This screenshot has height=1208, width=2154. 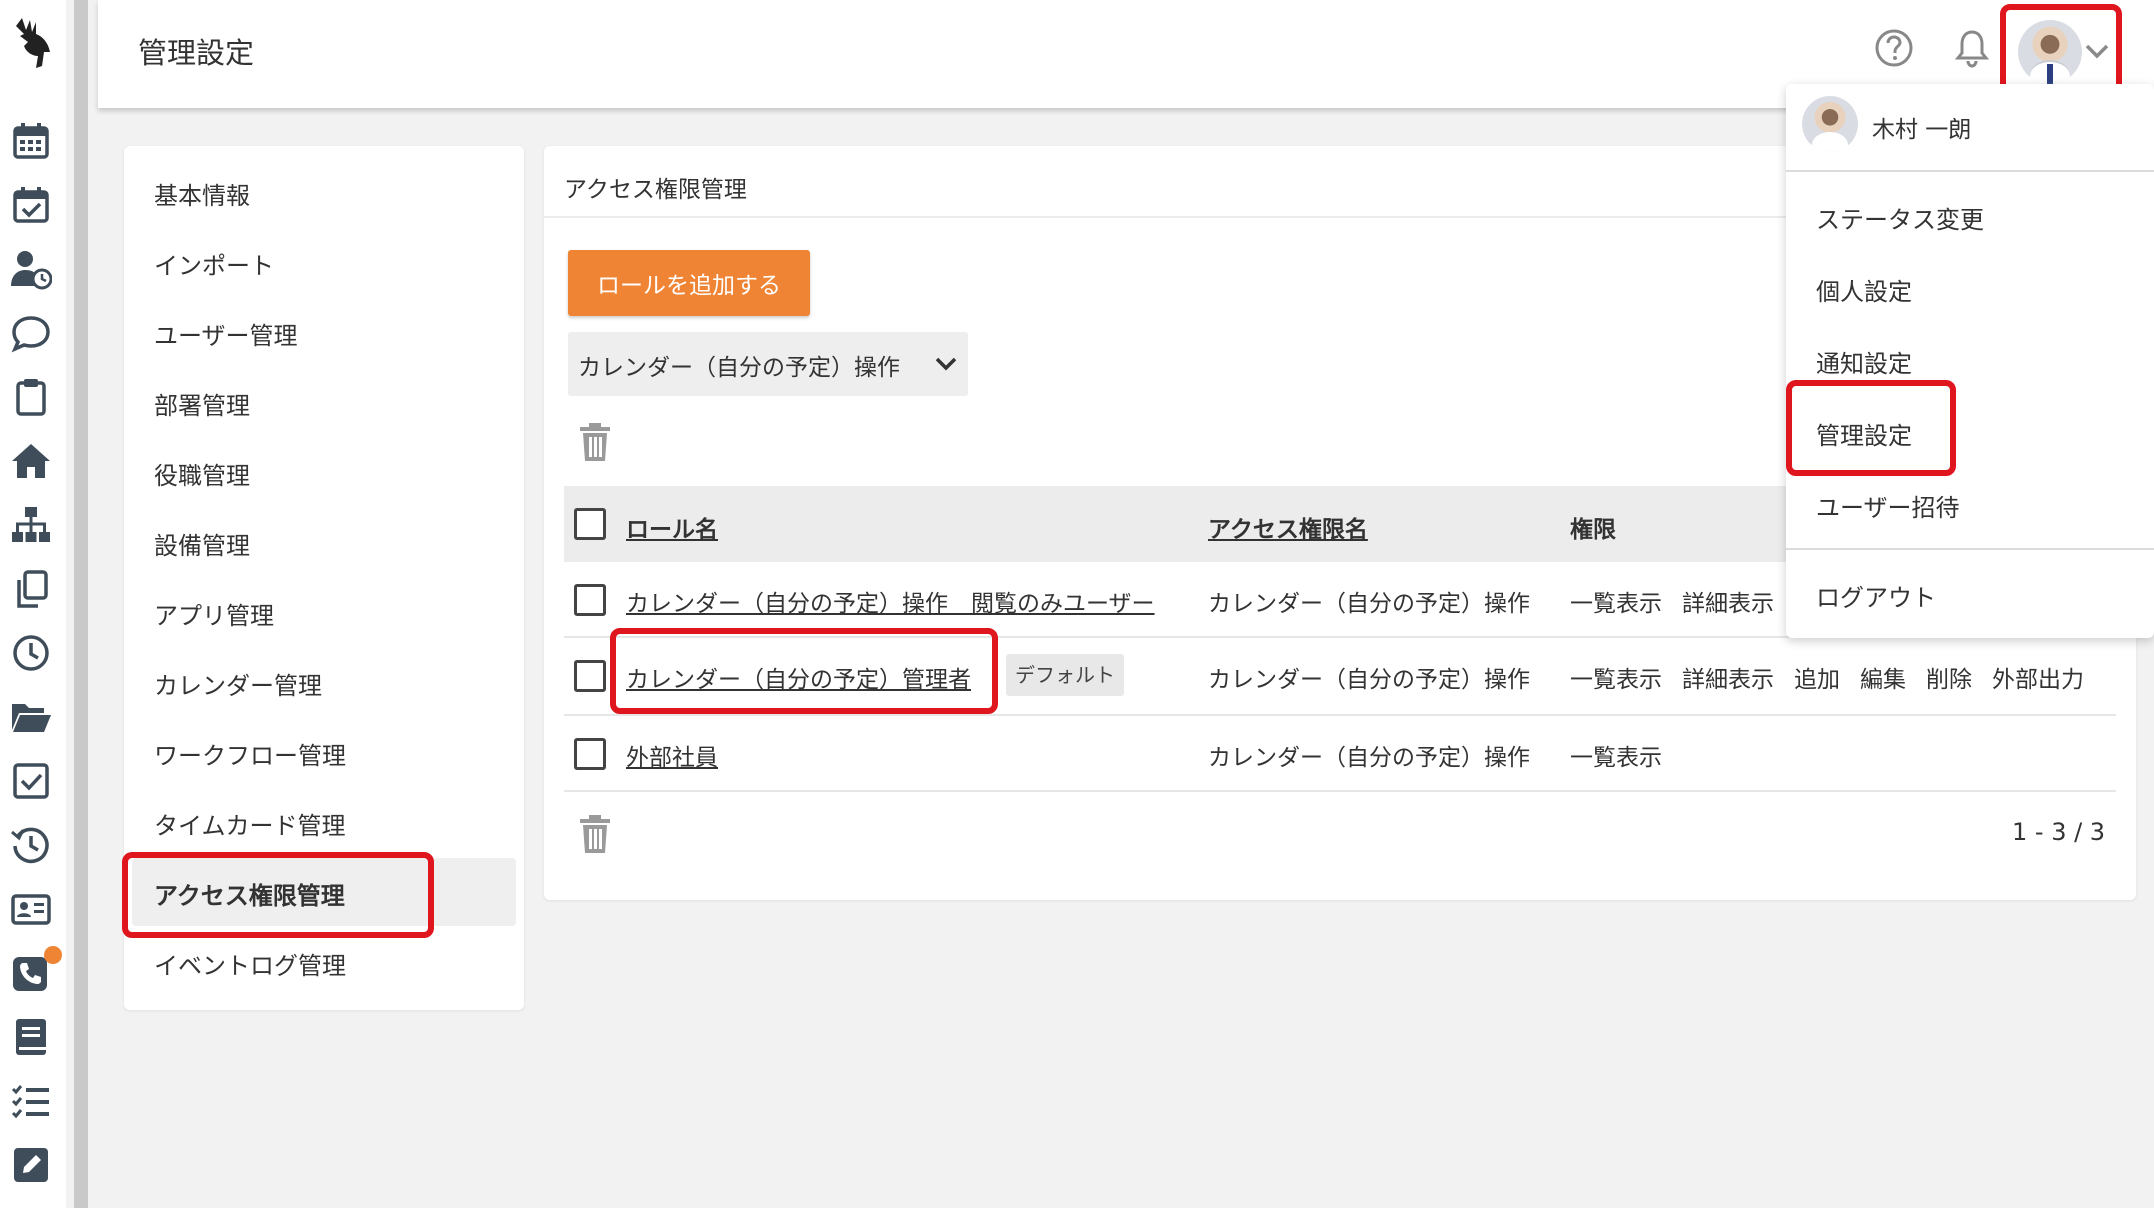 What do you see at coordinates (226, 333) in the screenshot?
I see `nav-item-user-management: ユーザー管理` at bounding box center [226, 333].